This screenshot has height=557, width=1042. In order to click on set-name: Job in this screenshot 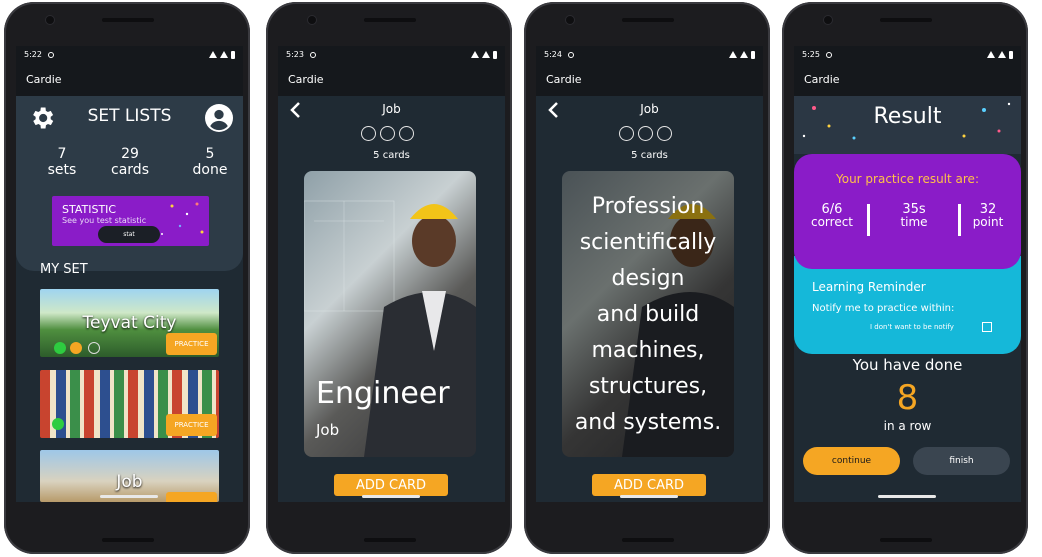, I will do `click(129, 482)`.